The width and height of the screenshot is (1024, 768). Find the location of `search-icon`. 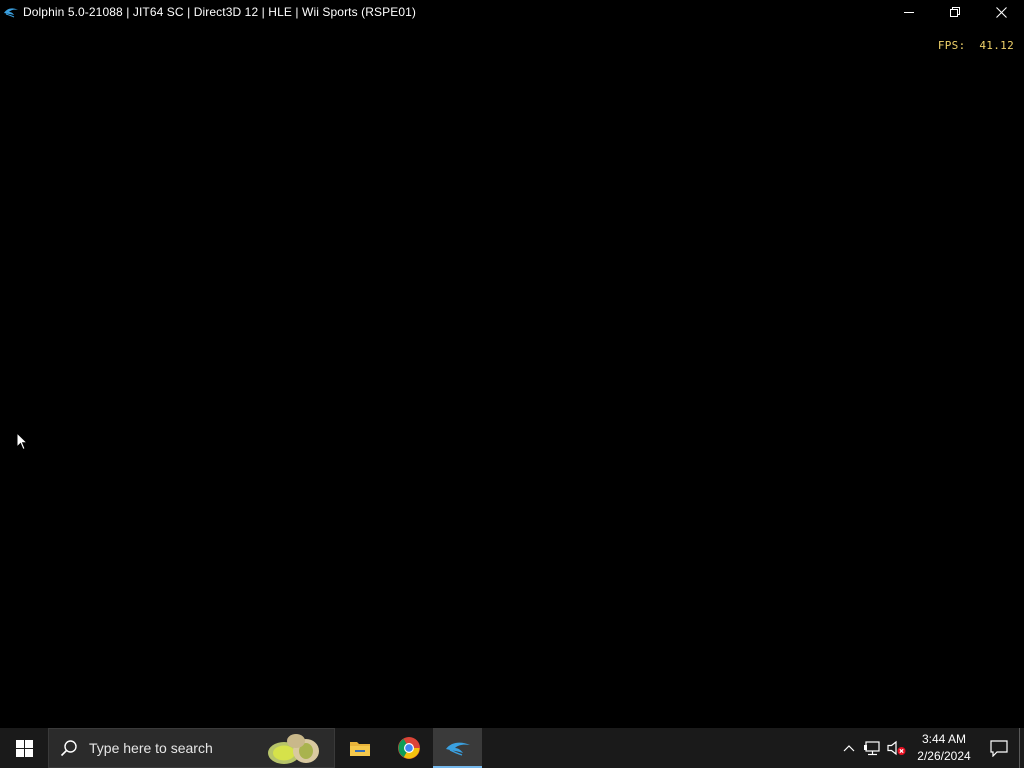

search-icon is located at coordinates (69, 748).